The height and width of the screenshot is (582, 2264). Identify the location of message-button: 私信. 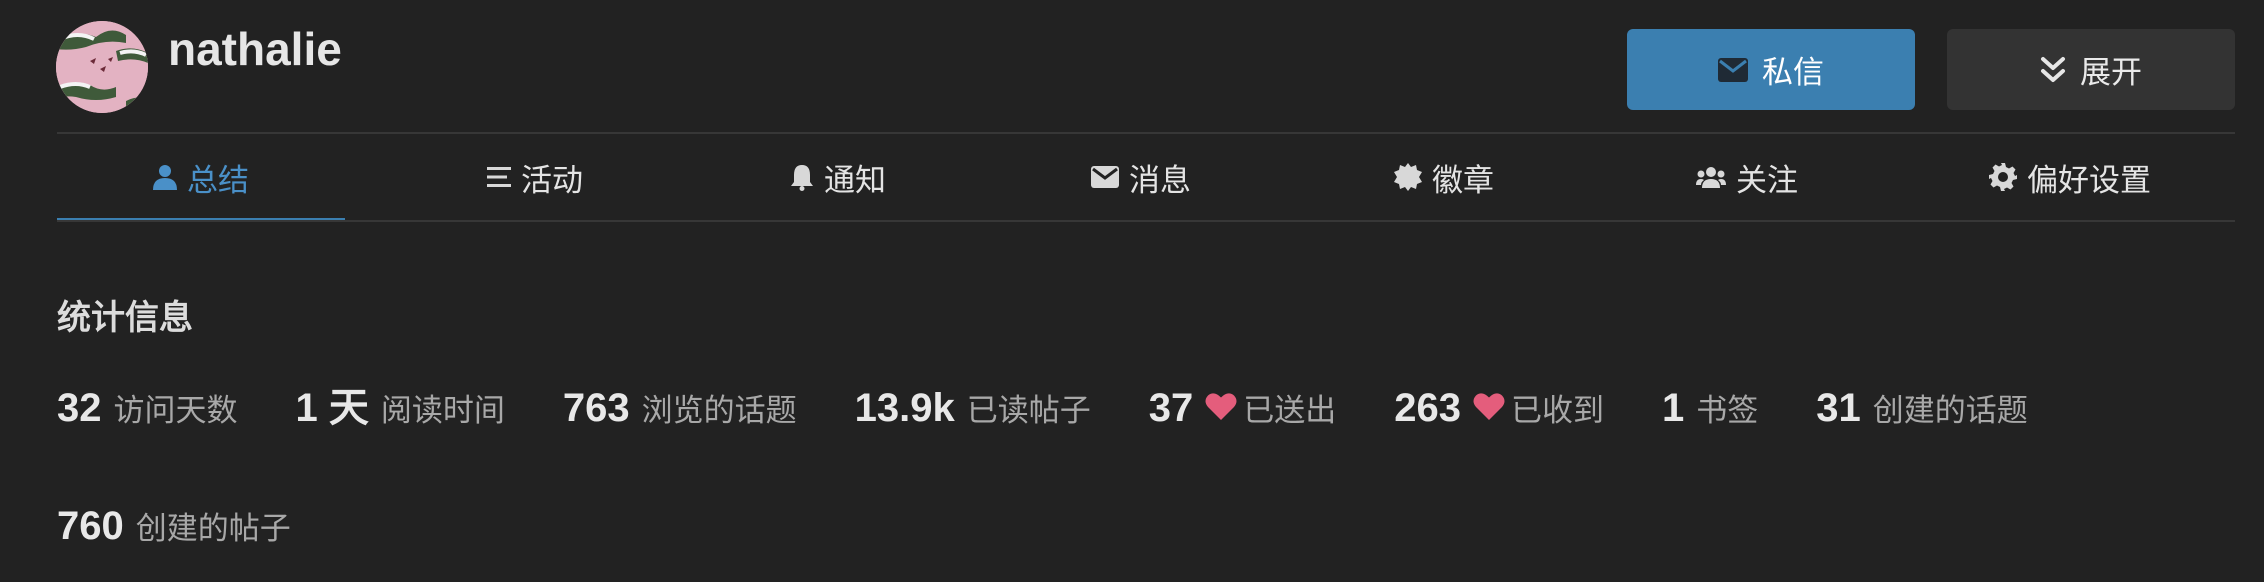
(1771, 69).